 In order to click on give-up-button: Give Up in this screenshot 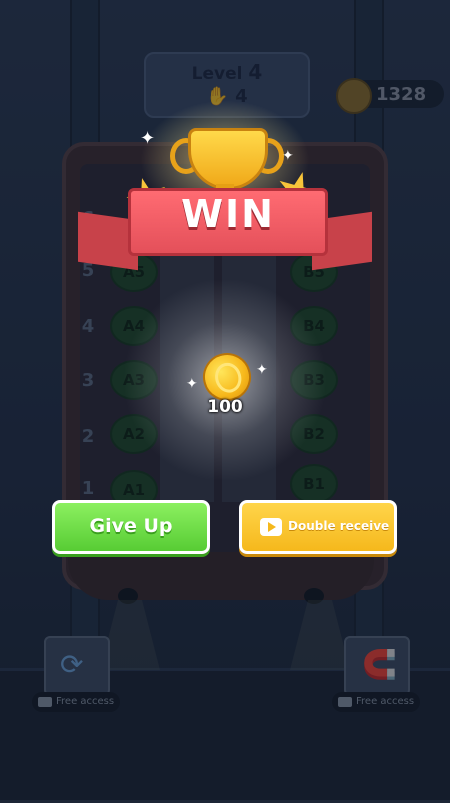, I will do `click(131, 527)`.